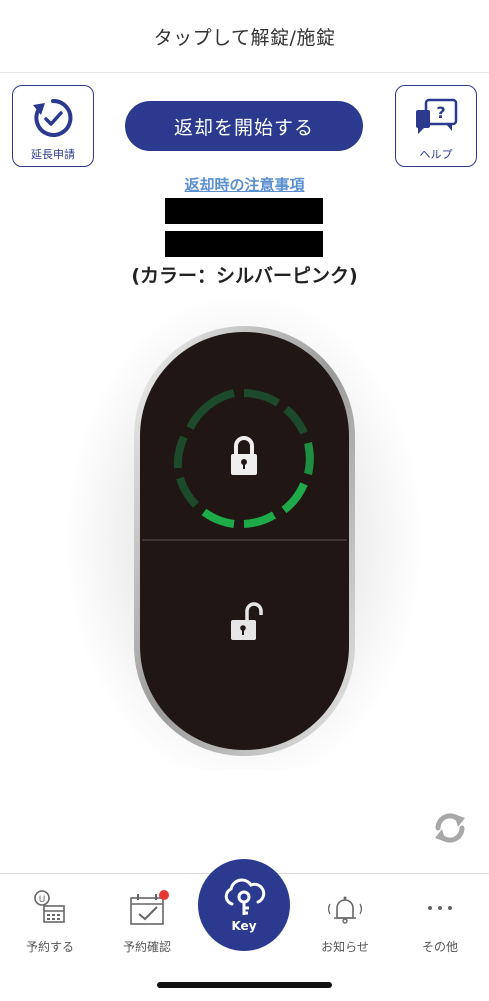  I want to click on tab-reservation-check: 予約確認, so click(147, 924).